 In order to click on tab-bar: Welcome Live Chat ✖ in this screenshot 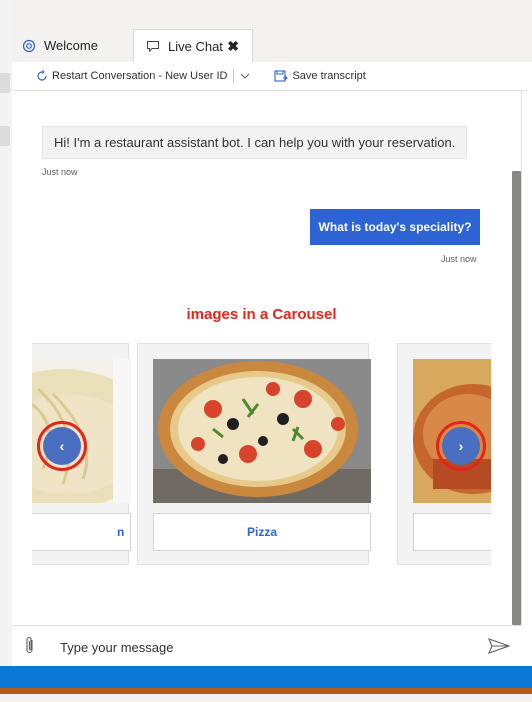, I will do `click(272, 31)`.